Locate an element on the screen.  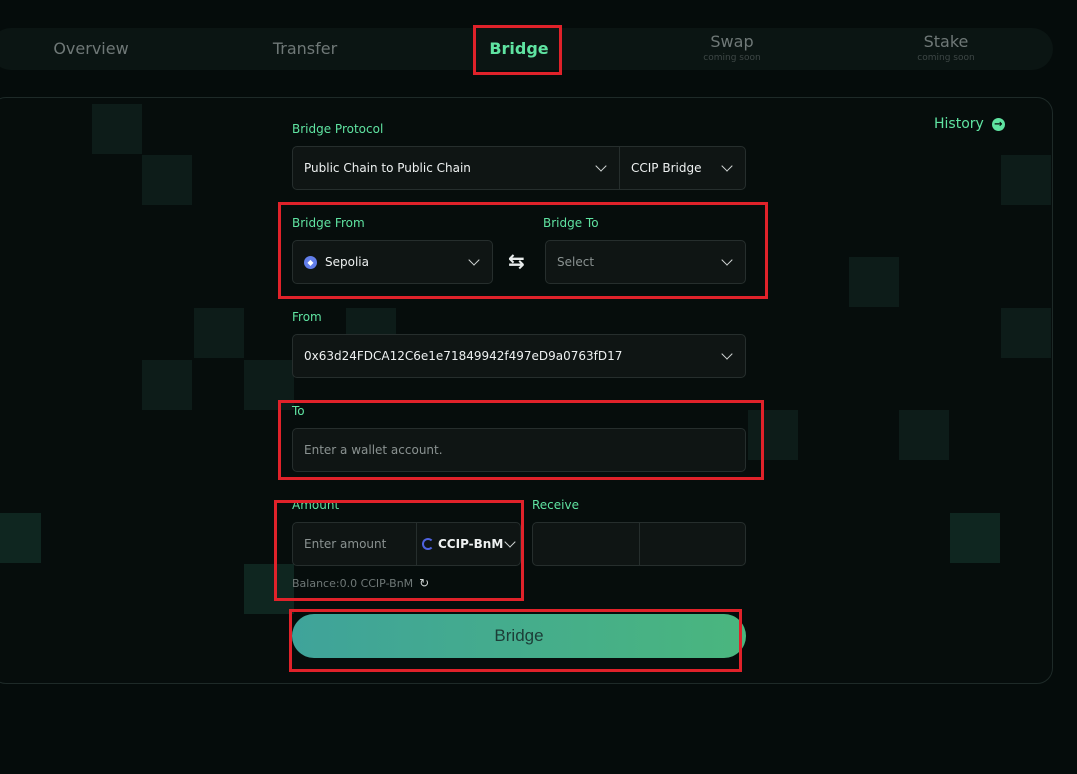
tab-transfer: Transfer is located at coordinates (305, 49).